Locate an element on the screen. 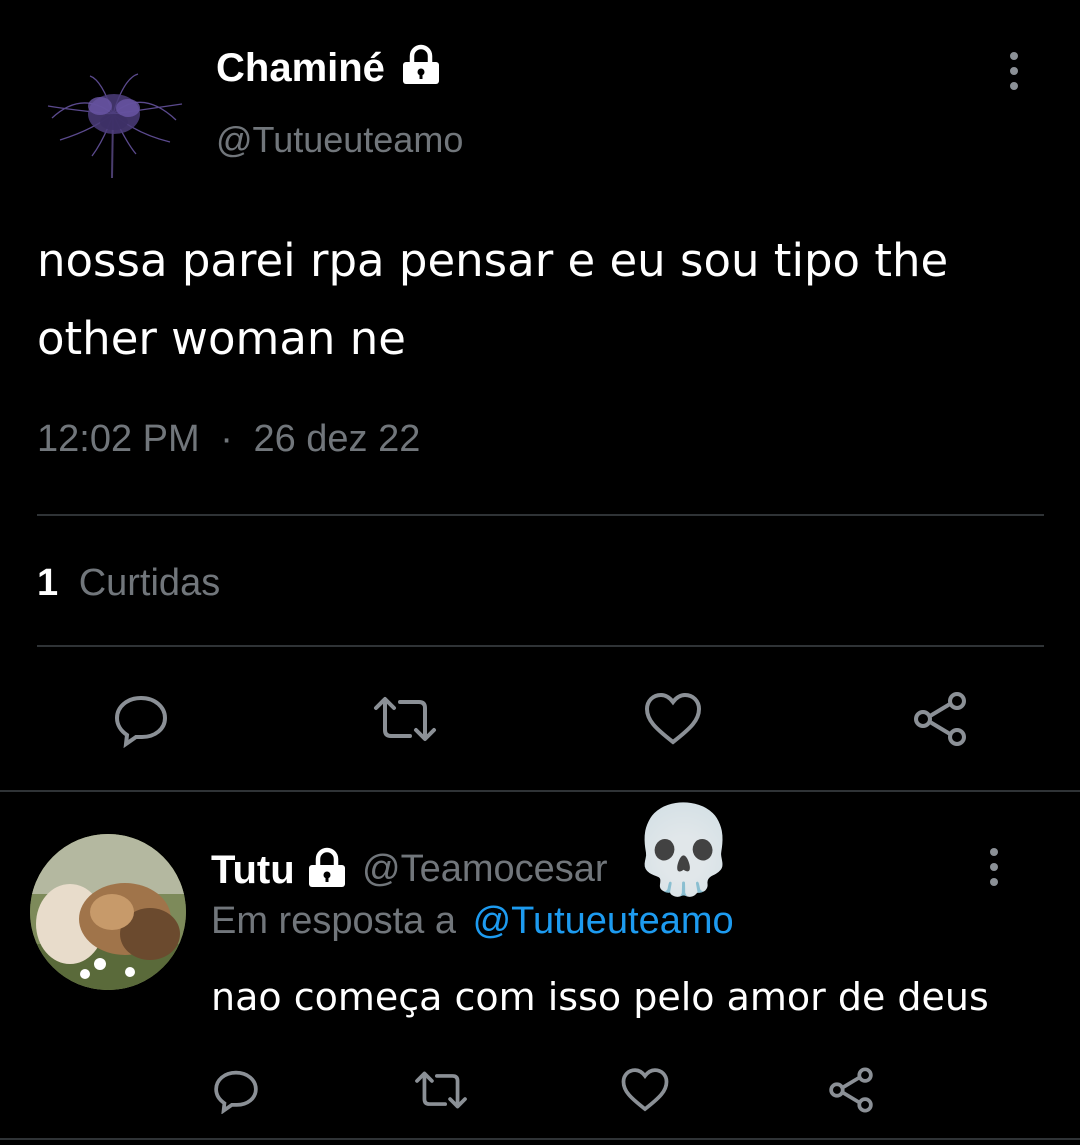  tweet-time: 12:02 PM is located at coordinates (118, 439).